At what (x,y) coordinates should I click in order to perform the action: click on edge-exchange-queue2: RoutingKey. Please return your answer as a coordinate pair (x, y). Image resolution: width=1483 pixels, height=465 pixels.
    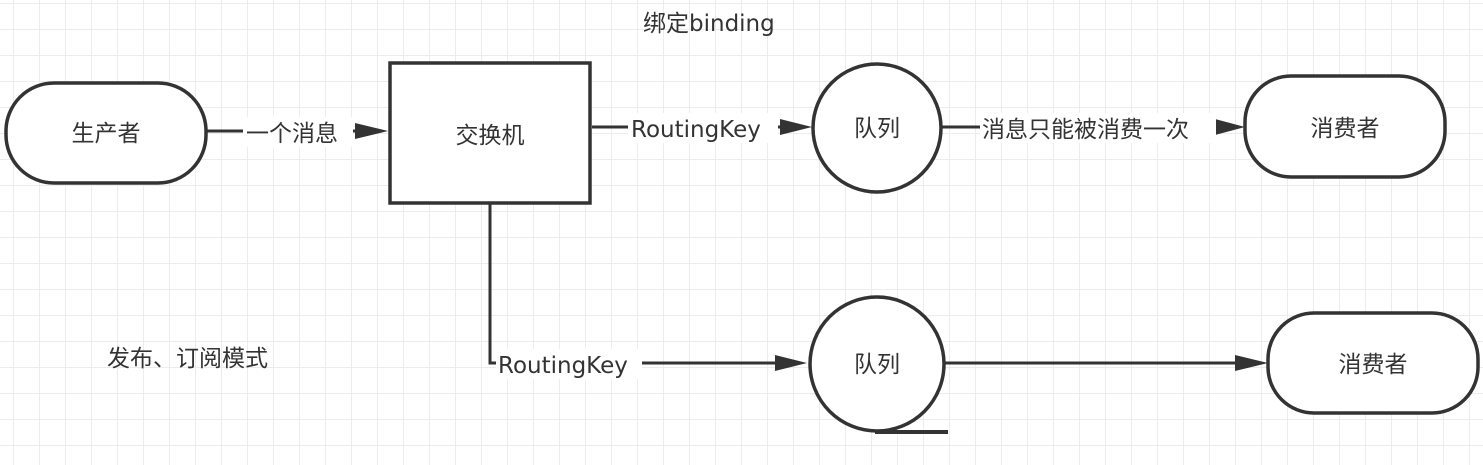
    Looking at the image, I should click on (647, 291).